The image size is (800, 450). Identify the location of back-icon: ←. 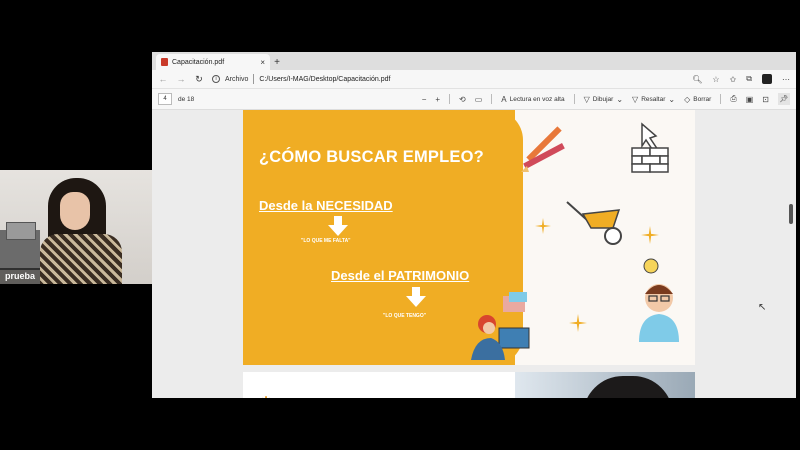
(163, 79).